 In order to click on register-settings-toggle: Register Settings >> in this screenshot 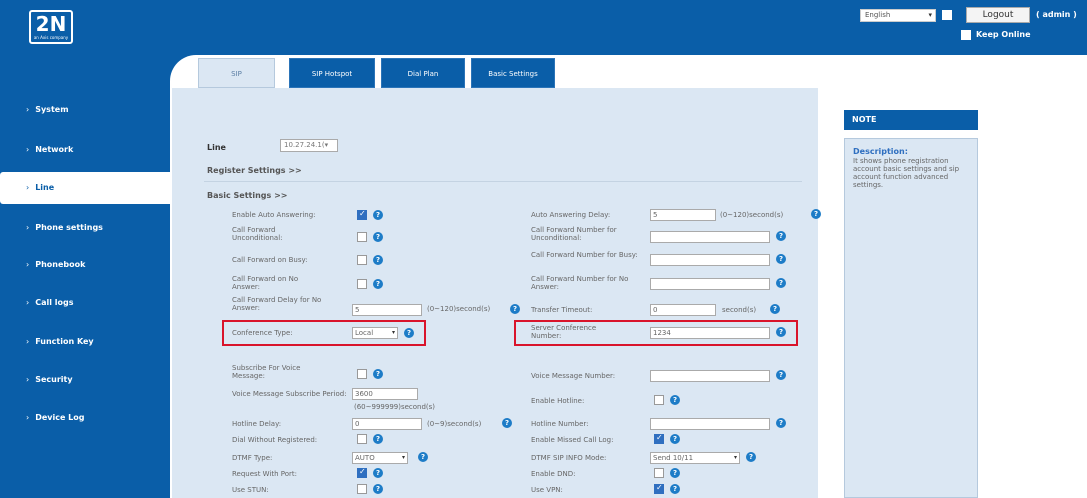, I will do `click(254, 170)`.